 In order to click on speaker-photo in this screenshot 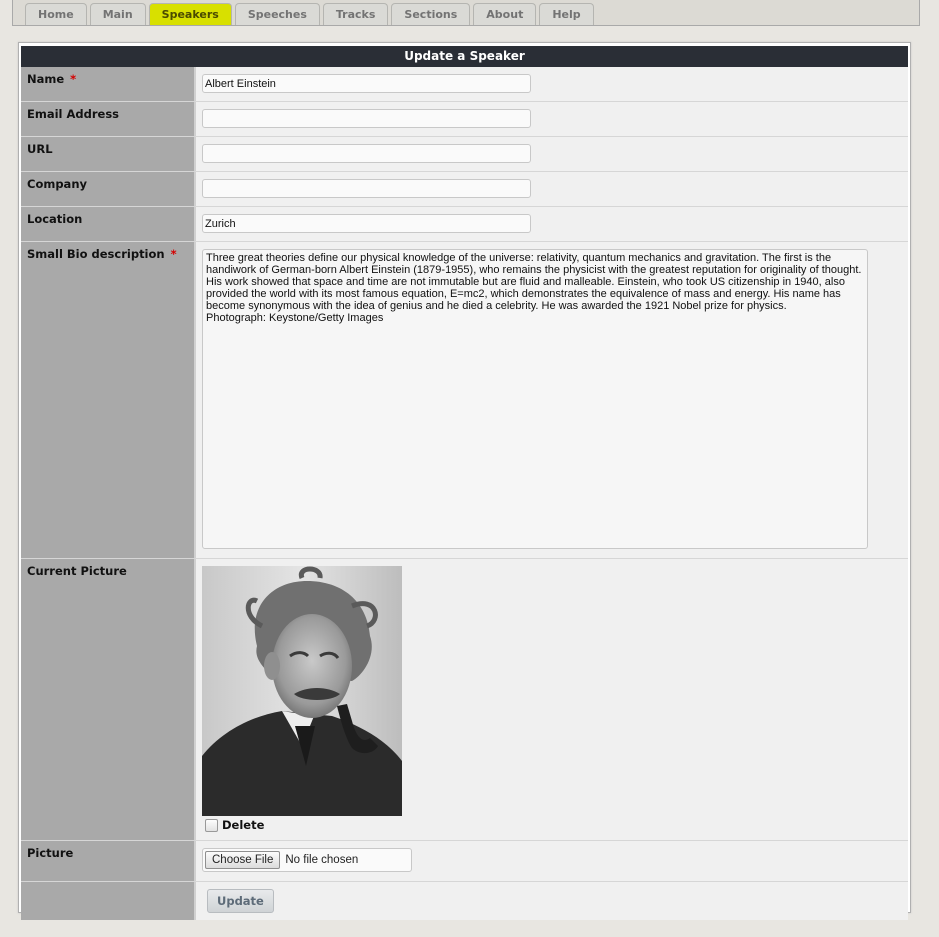, I will do `click(302, 691)`.